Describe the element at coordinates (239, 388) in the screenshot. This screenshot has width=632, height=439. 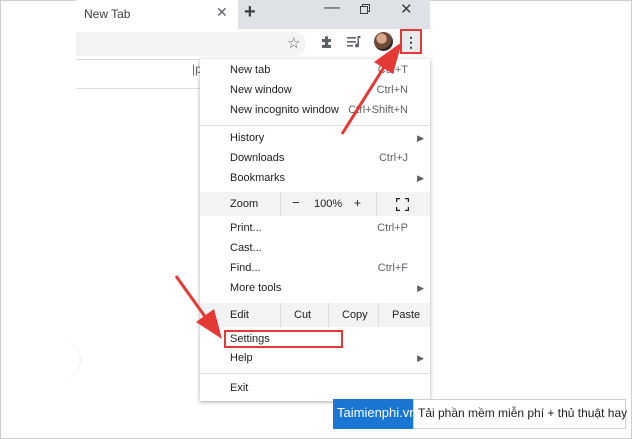
I see `menu-item-label: Exit` at that location.